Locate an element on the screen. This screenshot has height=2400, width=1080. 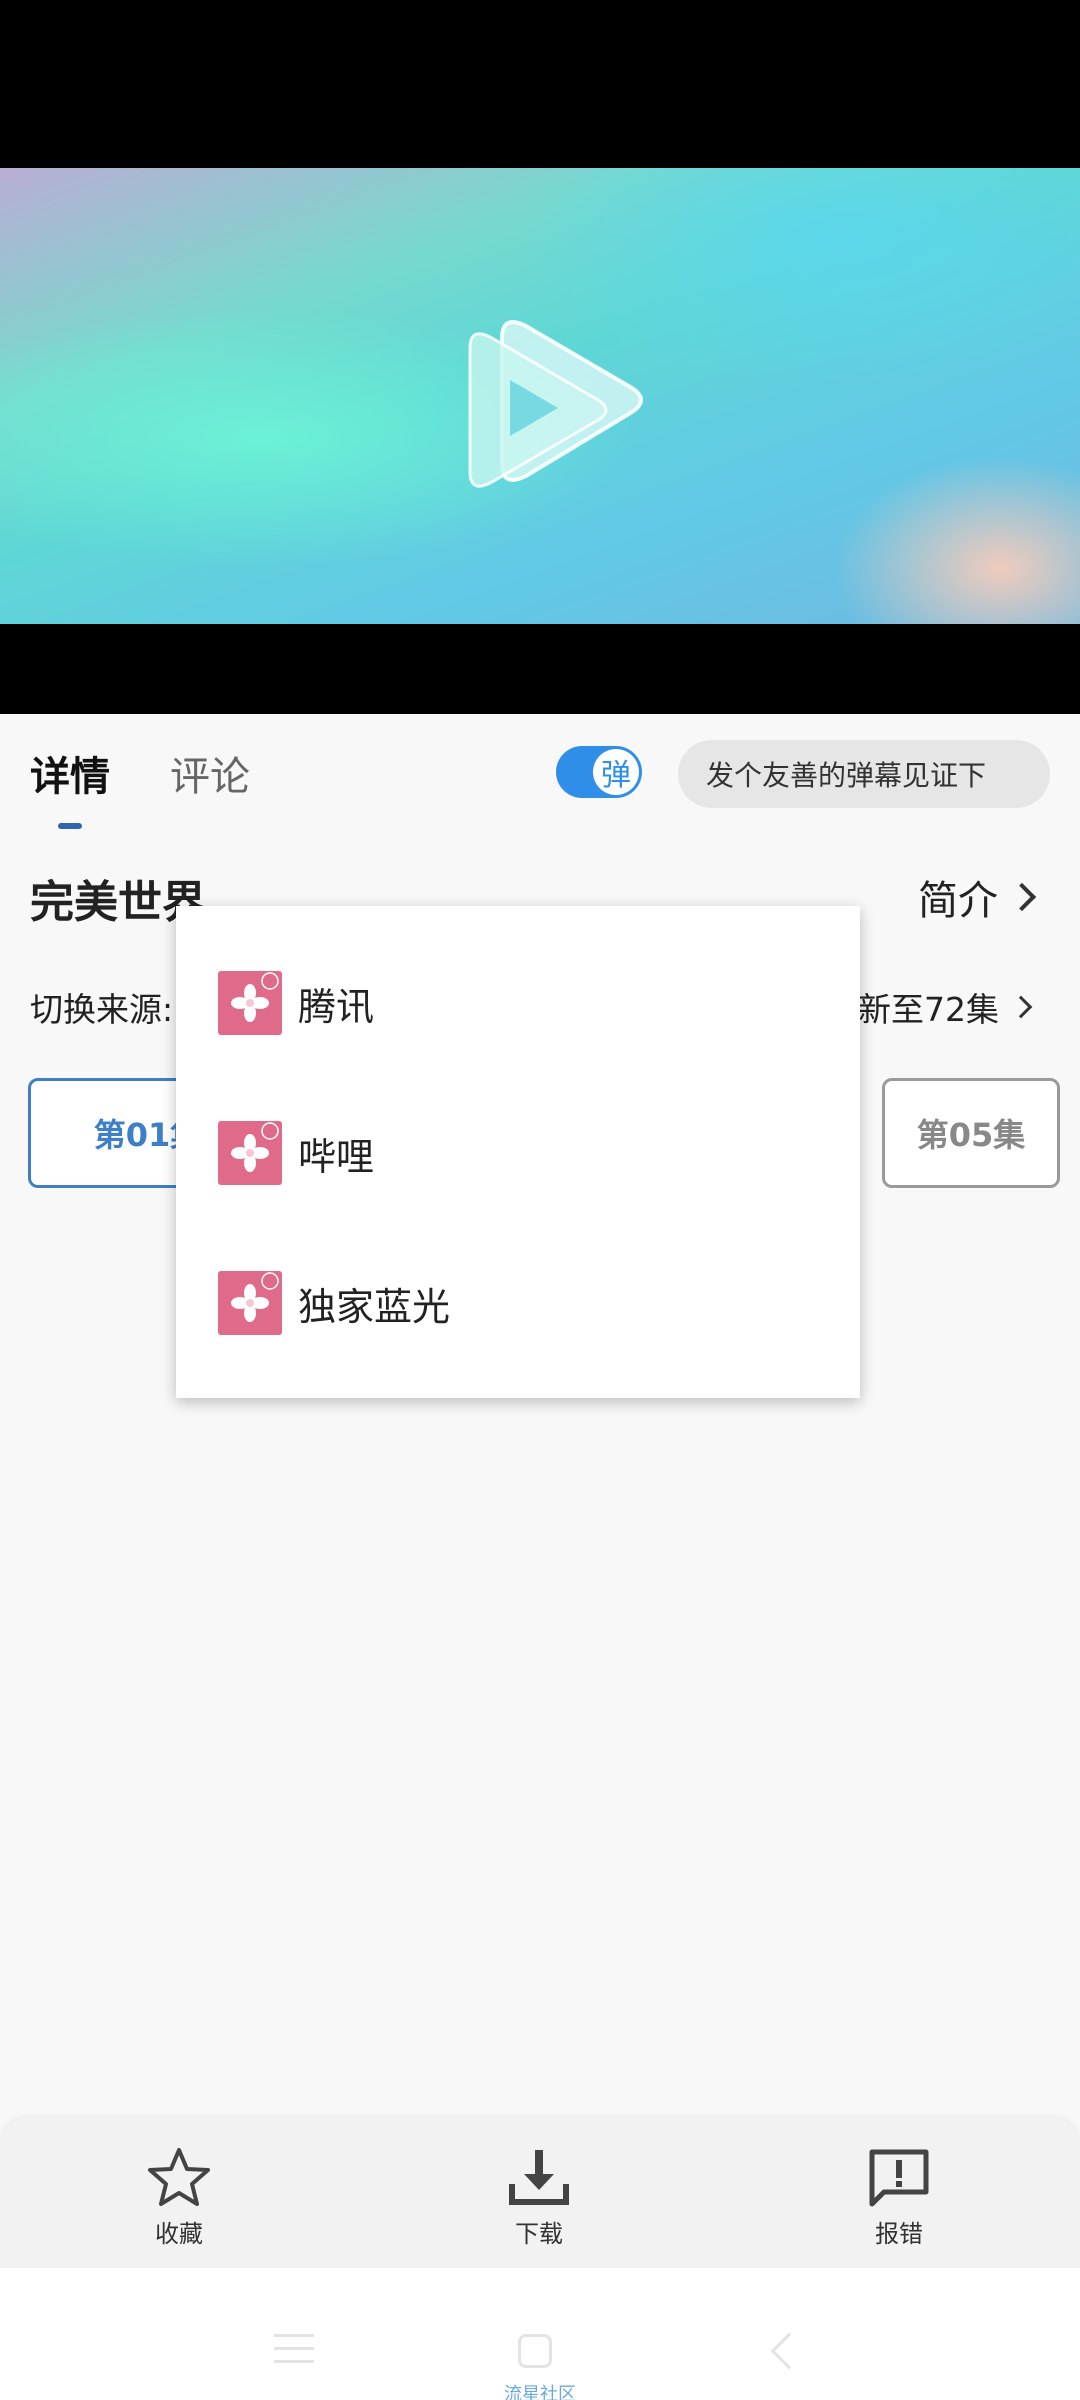
video-letterbox-bottom is located at coordinates (540, 669).